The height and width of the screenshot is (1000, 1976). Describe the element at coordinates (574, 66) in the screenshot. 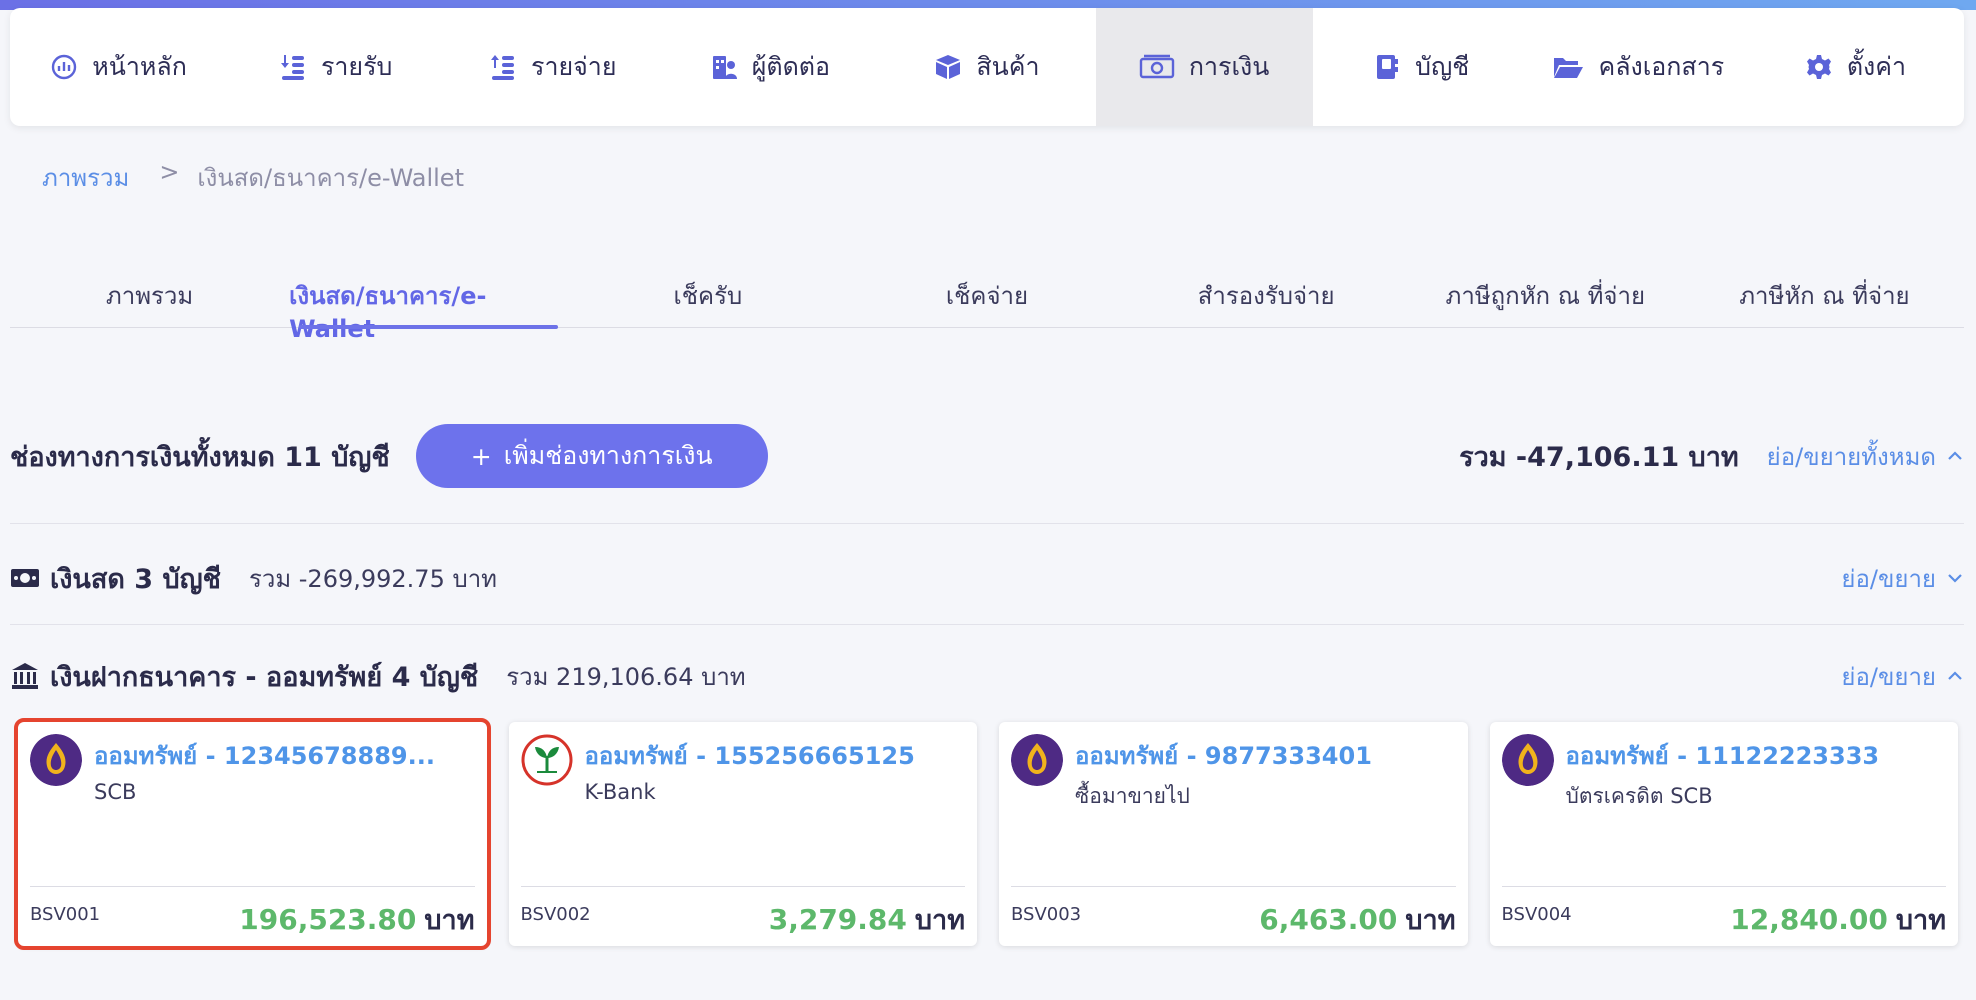

I see `nav-label: รายจ่าย` at that location.